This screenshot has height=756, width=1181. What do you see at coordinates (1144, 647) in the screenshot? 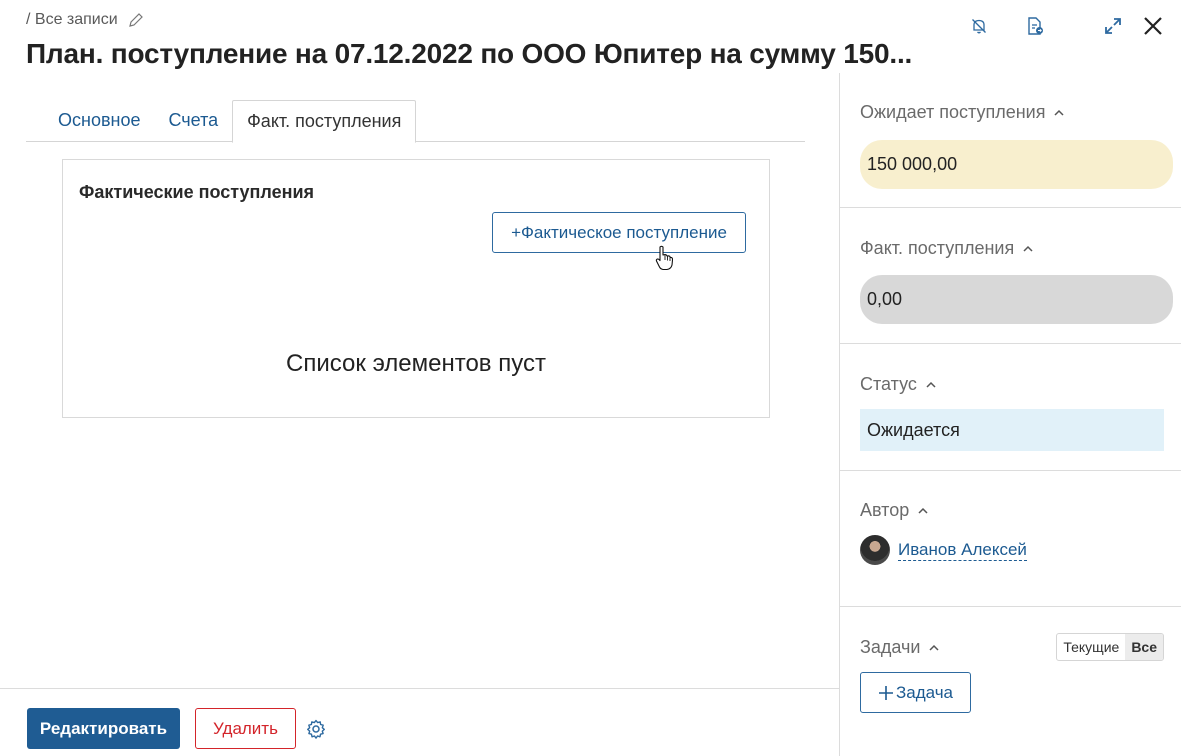
I see `tasks-filter-all: Все` at bounding box center [1144, 647].